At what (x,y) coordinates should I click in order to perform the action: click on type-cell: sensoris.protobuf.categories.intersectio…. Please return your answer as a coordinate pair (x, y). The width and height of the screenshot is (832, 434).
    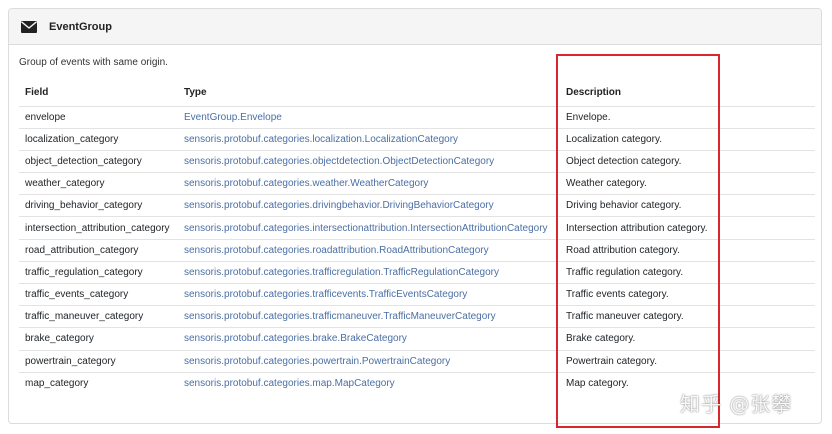
    Looking at the image, I should click on (369, 228).